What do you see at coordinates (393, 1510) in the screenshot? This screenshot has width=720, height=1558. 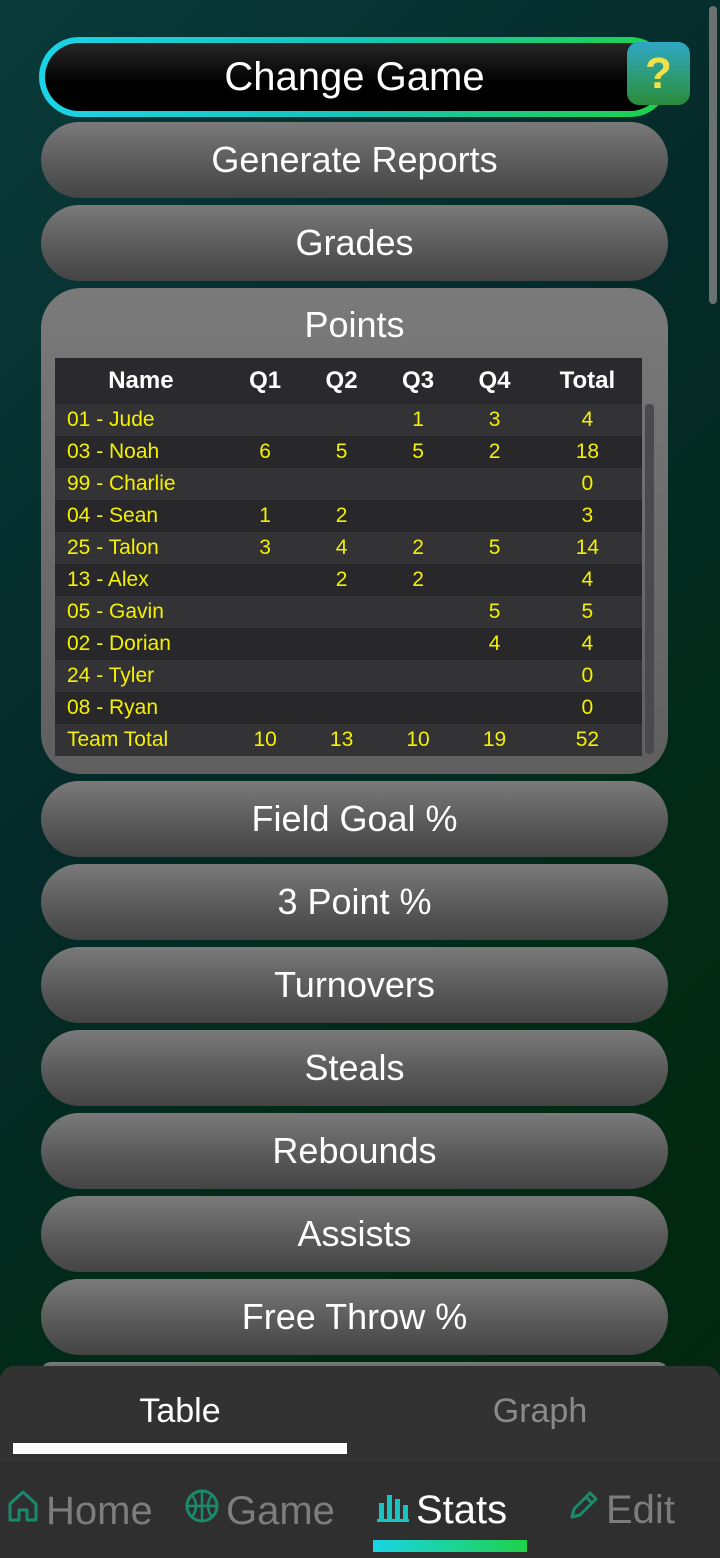 I see `bar-chart-icon` at bounding box center [393, 1510].